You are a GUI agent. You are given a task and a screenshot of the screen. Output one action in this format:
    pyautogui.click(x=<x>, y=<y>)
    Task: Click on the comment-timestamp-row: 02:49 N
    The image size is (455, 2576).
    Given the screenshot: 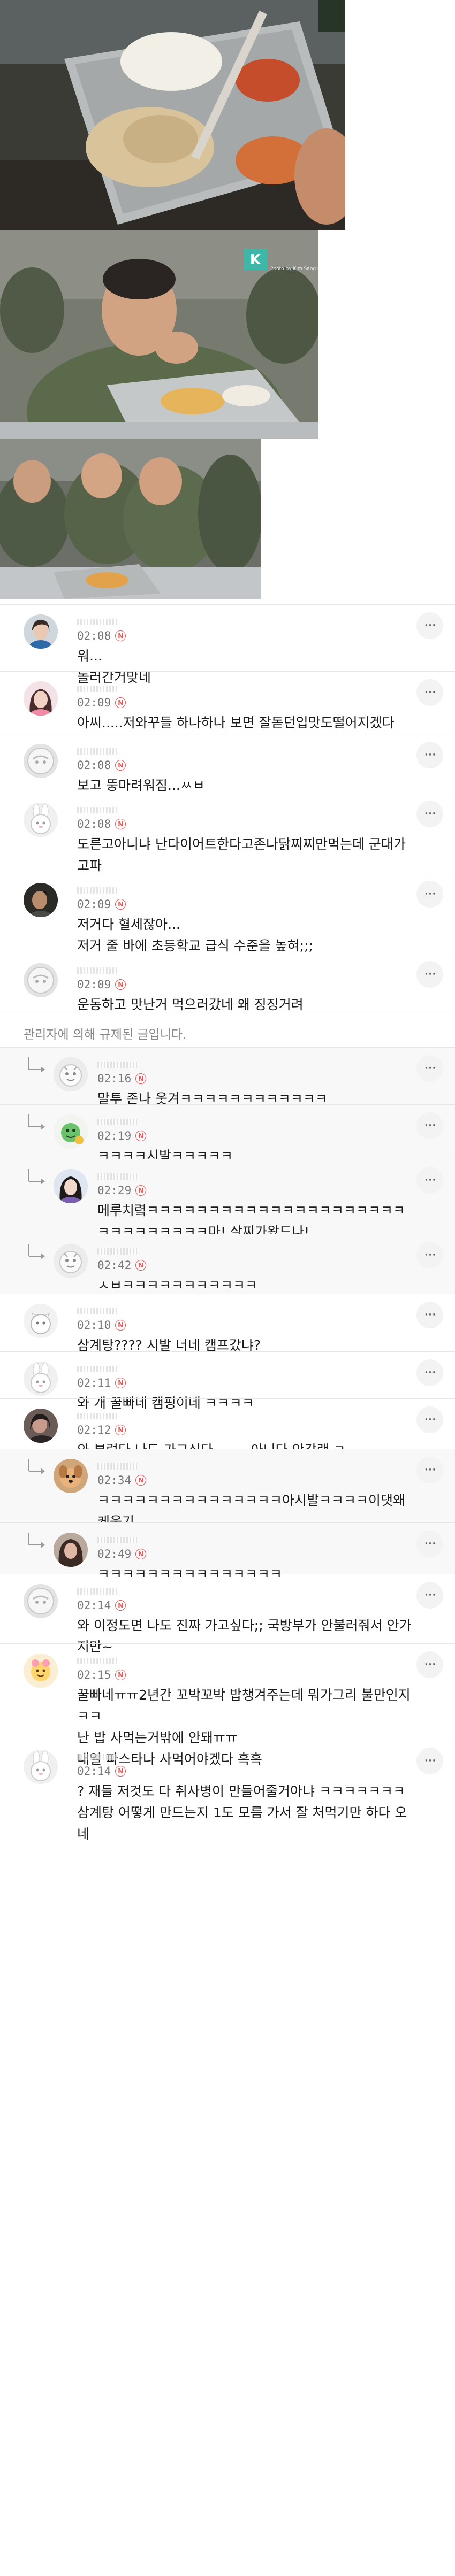 What is the action you would take?
    pyautogui.click(x=122, y=1554)
    